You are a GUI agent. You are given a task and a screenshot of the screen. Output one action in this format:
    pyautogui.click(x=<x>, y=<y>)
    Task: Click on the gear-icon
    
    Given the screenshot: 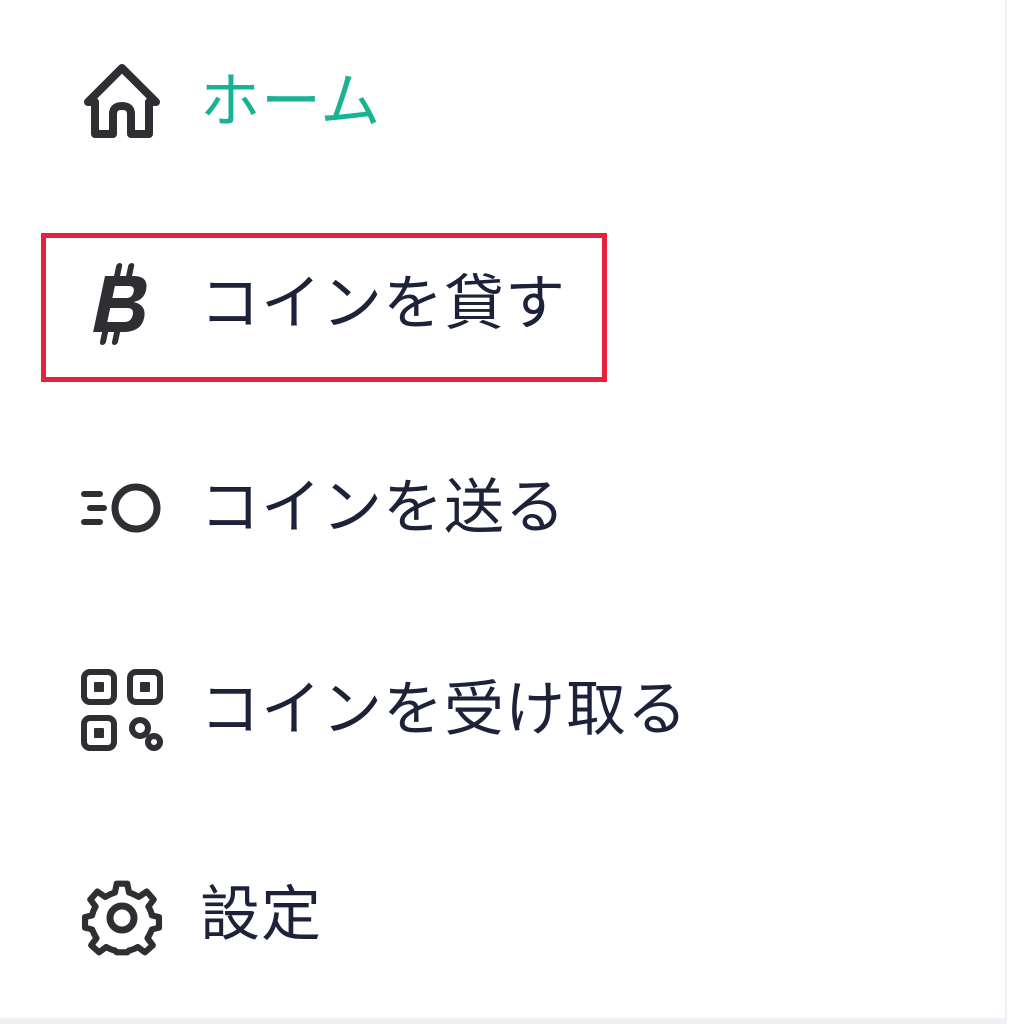 What is the action you would take?
    pyautogui.click(x=122, y=915)
    